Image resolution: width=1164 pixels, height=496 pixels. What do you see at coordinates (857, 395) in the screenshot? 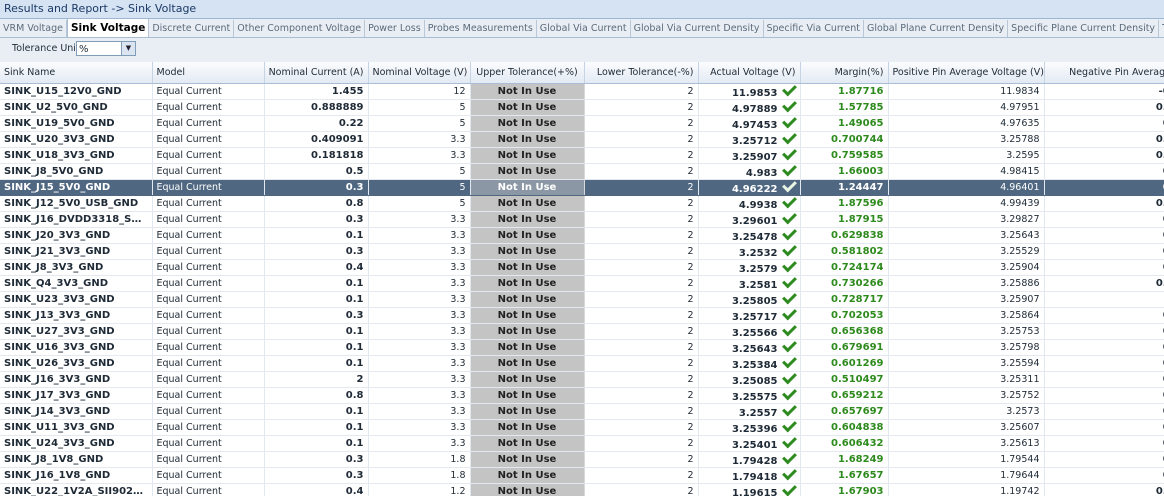
I see `margin-value: 0.659212` at bounding box center [857, 395].